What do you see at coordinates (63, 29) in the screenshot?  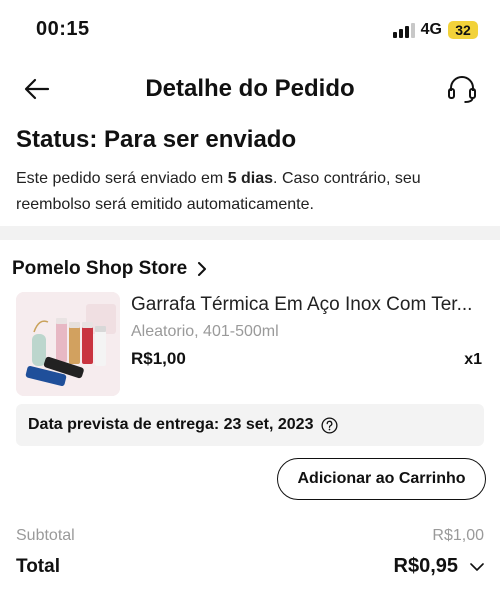 I see `clock: 00:15` at bounding box center [63, 29].